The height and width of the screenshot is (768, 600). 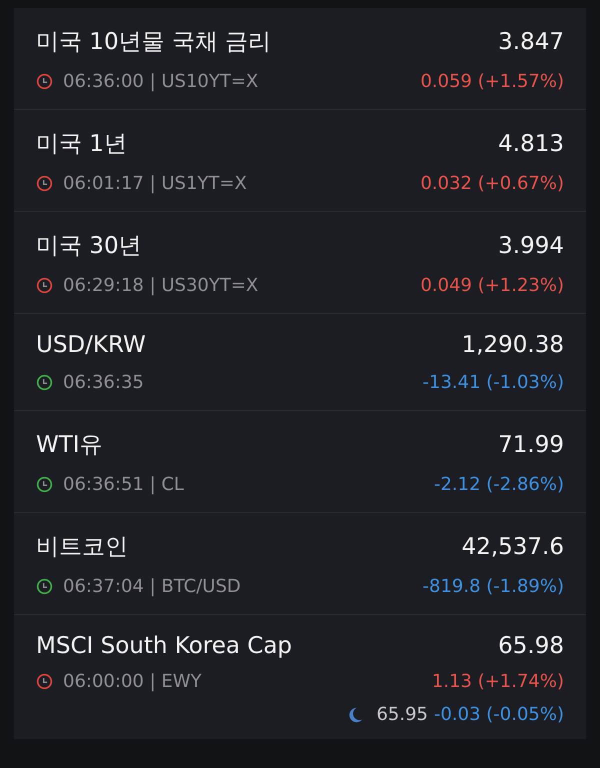 I want to click on price-change: -13.41 (-1.03%), so click(x=493, y=382).